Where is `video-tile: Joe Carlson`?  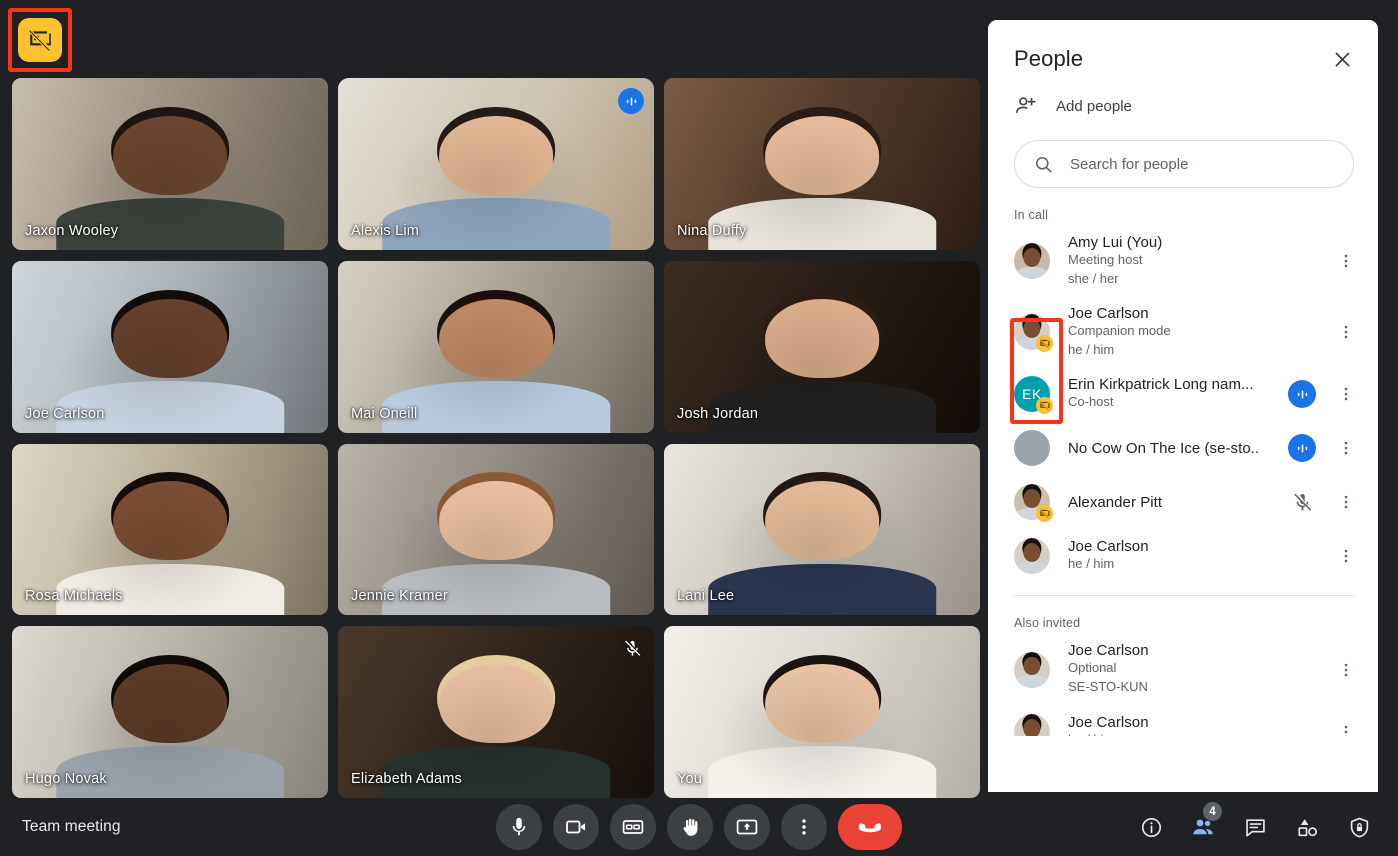 video-tile: Joe Carlson is located at coordinates (170, 346).